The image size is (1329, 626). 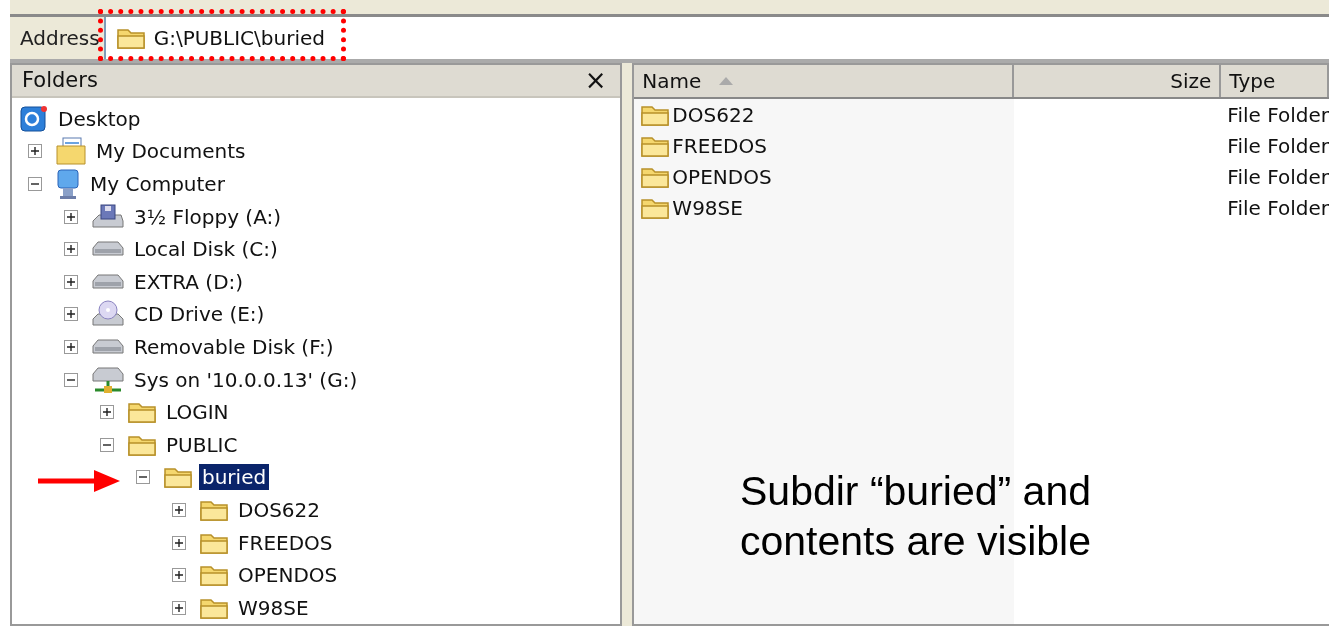 What do you see at coordinates (316, 412) in the screenshot?
I see `tree-item: LOGIN` at bounding box center [316, 412].